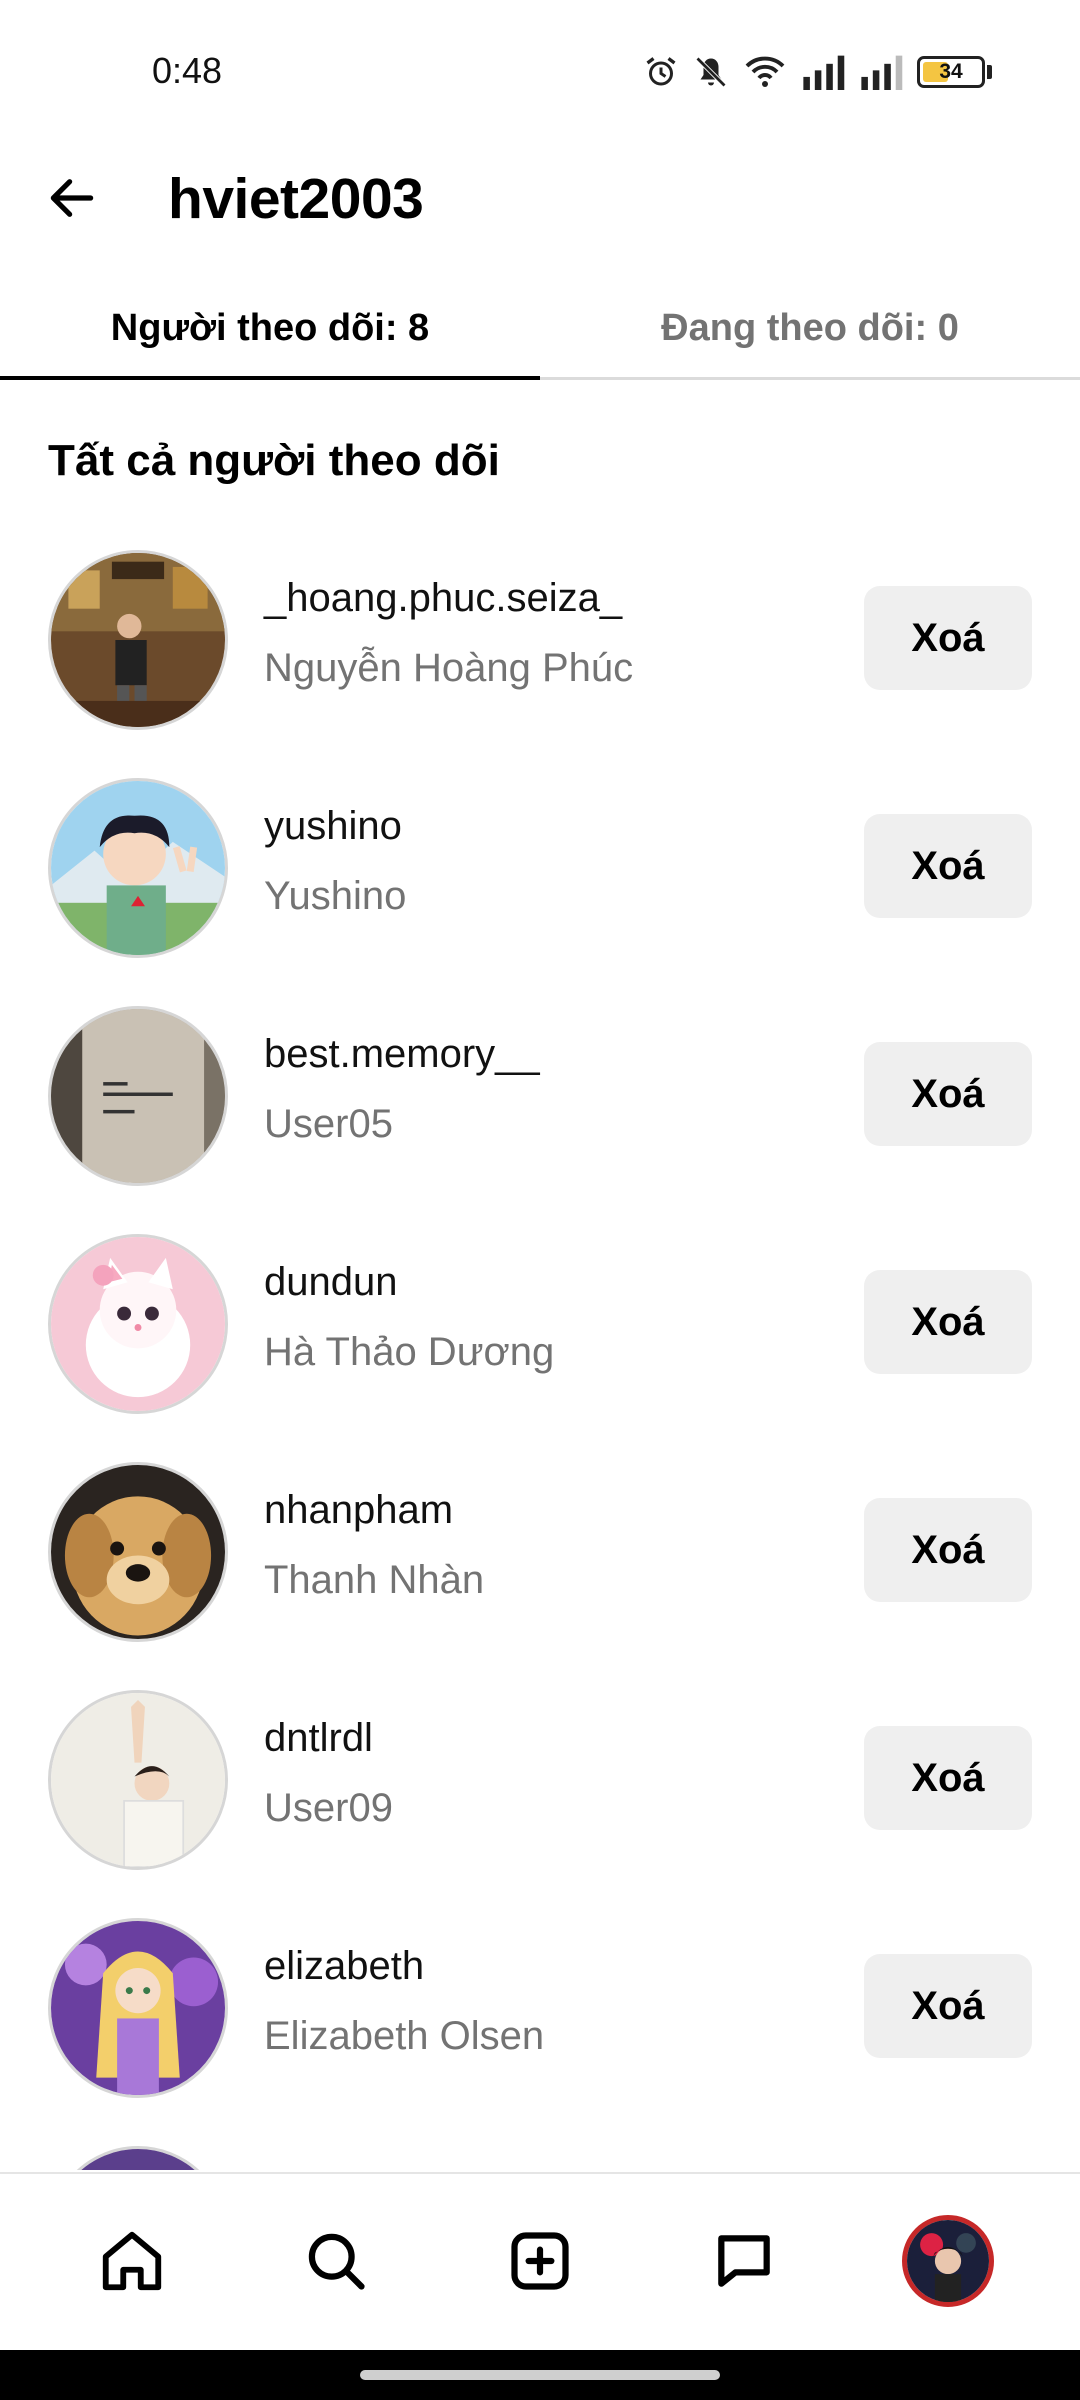 The height and width of the screenshot is (2400, 1080). Describe the element at coordinates (187, 70) in the screenshot. I see `status-time: 0:48` at that location.